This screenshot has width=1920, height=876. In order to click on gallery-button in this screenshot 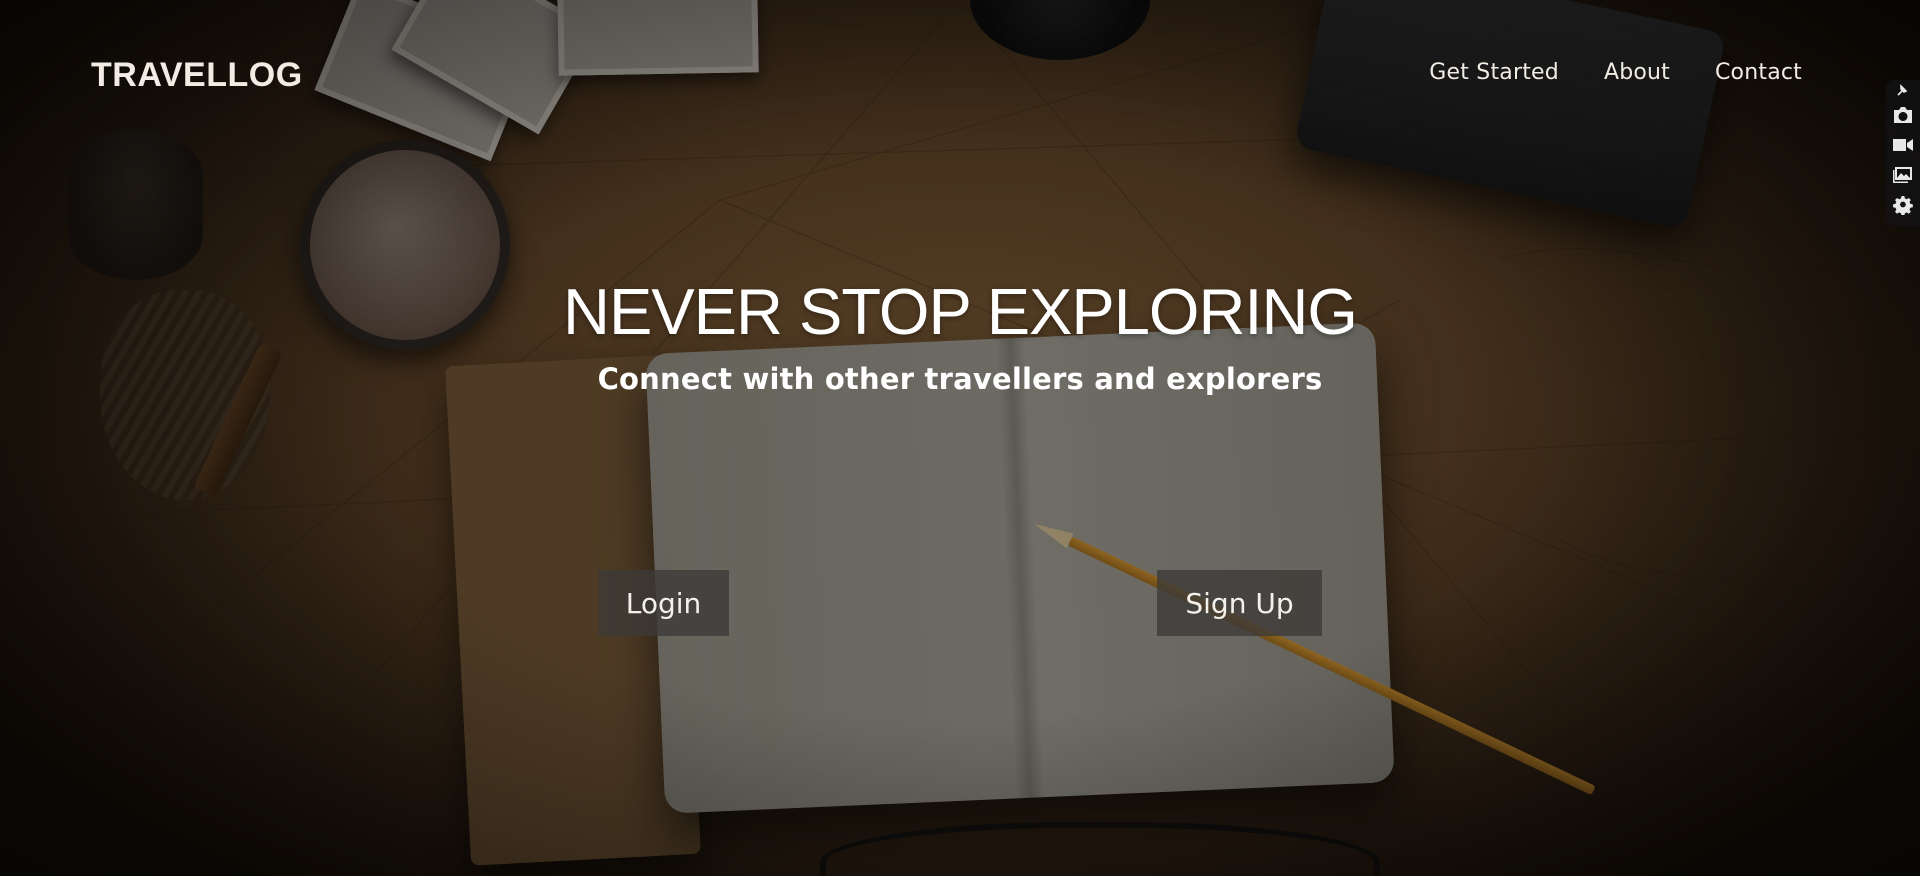, I will do `click(1903, 175)`.